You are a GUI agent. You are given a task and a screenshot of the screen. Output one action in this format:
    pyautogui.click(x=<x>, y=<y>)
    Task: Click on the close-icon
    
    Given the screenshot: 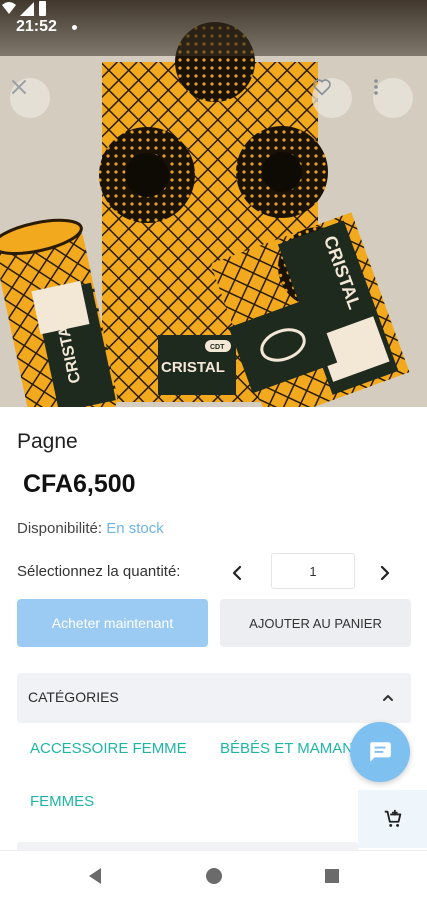 What is the action you would take?
    pyautogui.click(x=19, y=87)
    